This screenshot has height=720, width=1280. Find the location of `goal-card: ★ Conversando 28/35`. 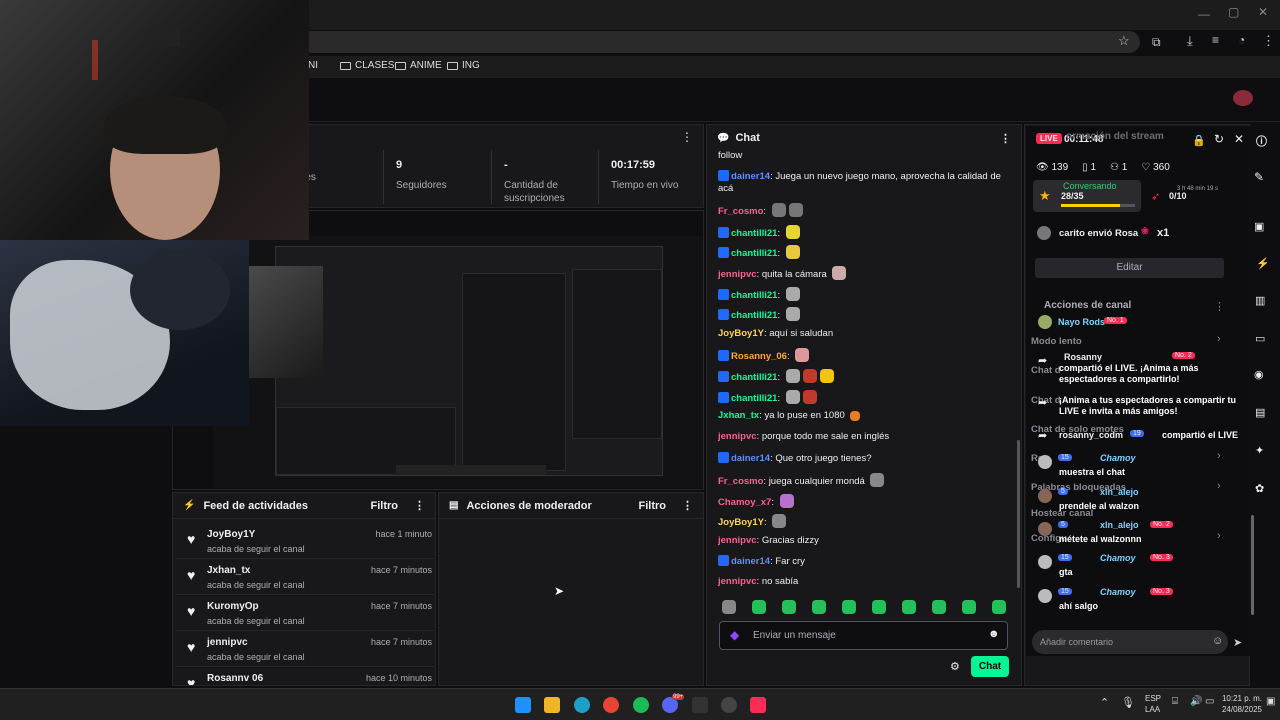

goal-card: ★ Conversando 28/35 is located at coordinates (1087, 196).